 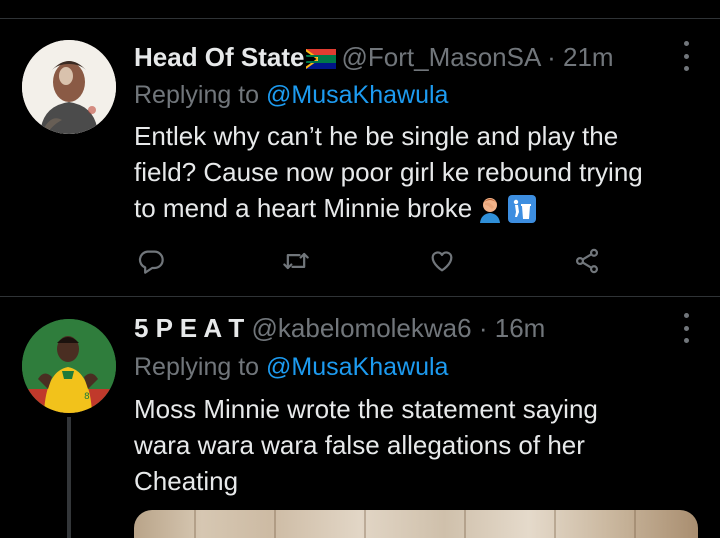 What do you see at coordinates (320, 60) in the screenshot?
I see `south-africa-flag-icon` at bounding box center [320, 60].